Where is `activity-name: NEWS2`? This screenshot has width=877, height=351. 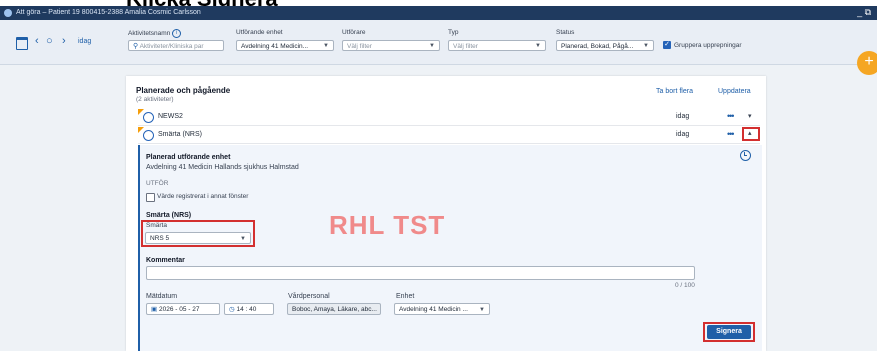
activity-name: NEWS2 is located at coordinates (170, 116).